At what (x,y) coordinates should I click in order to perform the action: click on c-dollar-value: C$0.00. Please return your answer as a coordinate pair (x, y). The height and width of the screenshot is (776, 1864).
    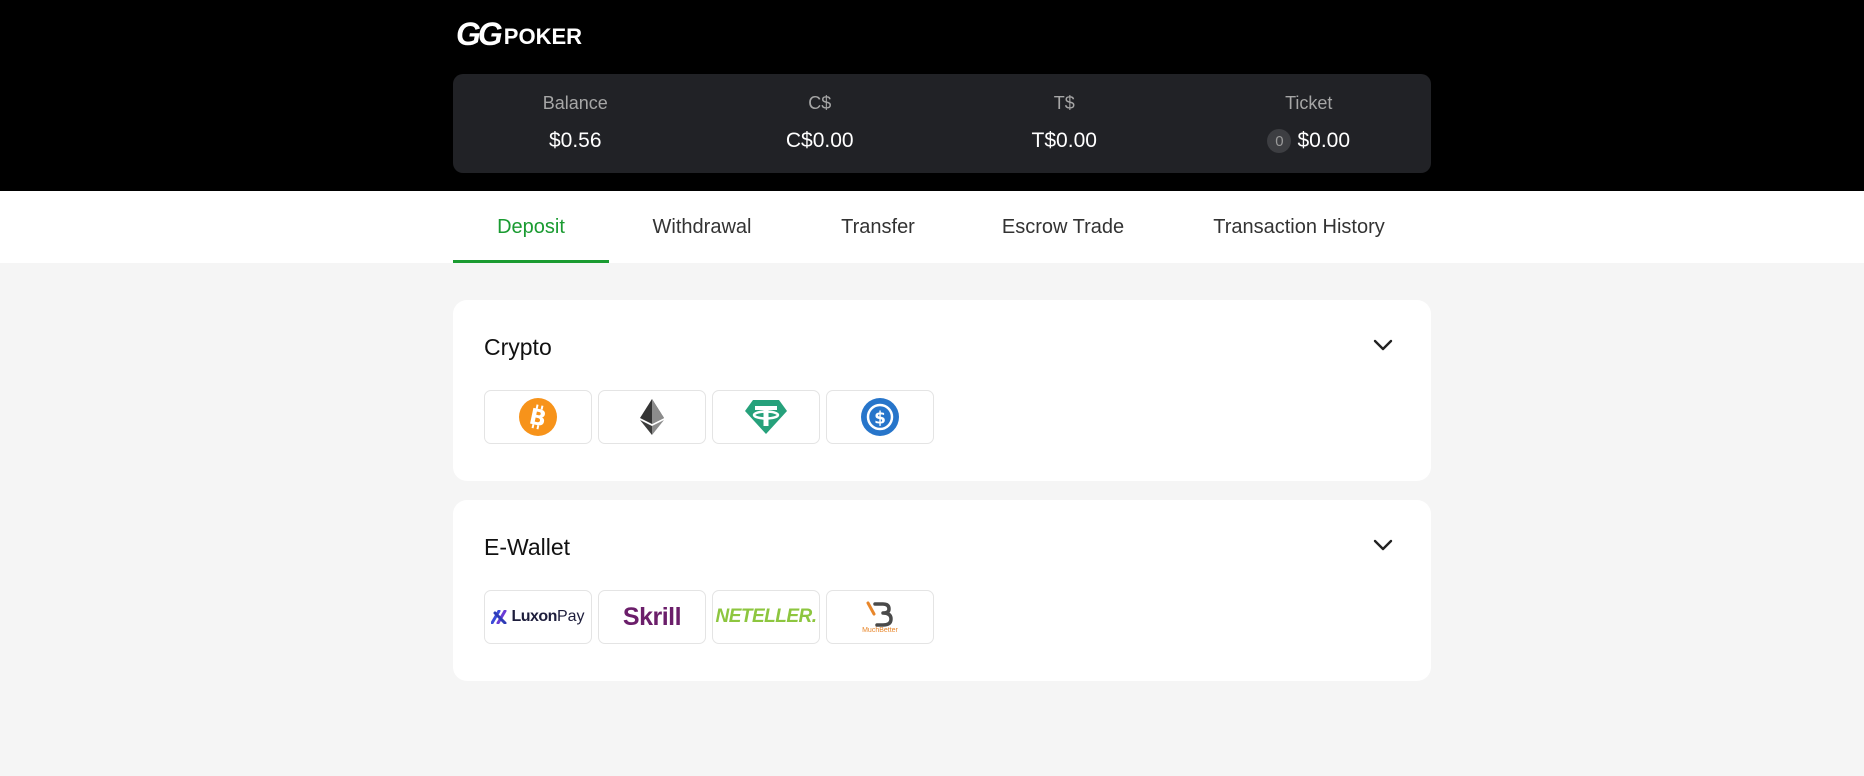
    Looking at the image, I should click on (819, 140).